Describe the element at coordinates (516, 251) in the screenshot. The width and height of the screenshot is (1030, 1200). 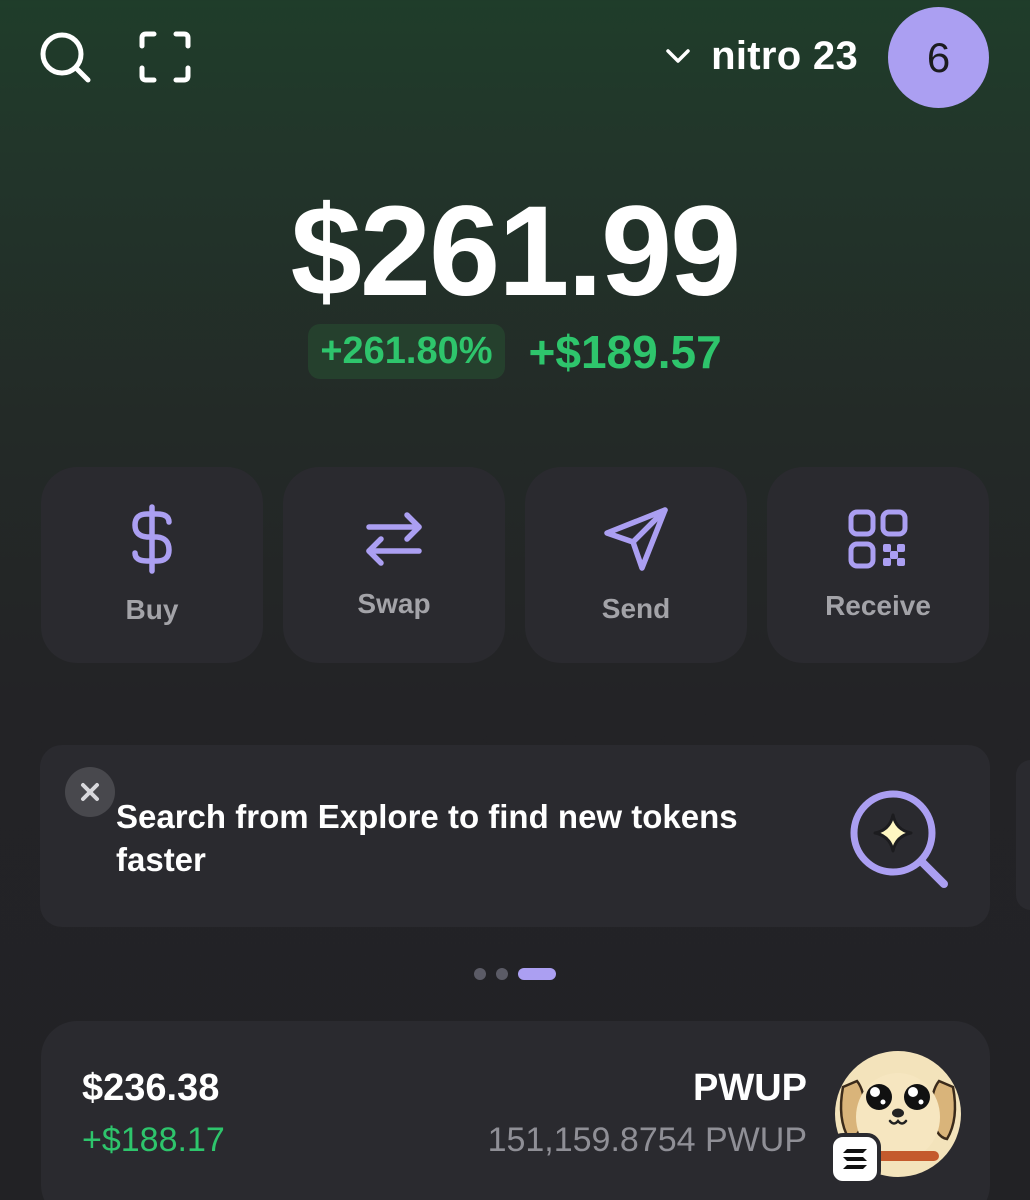
I see `portfolio-balance: $261.99` at that location.